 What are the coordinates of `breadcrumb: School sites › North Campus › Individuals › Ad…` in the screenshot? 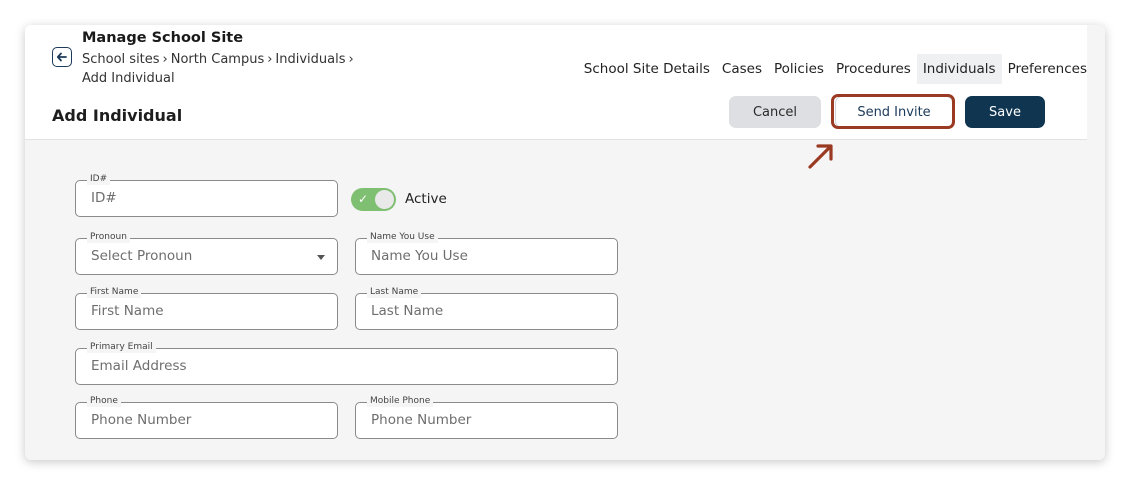 It's located at (232, 69).